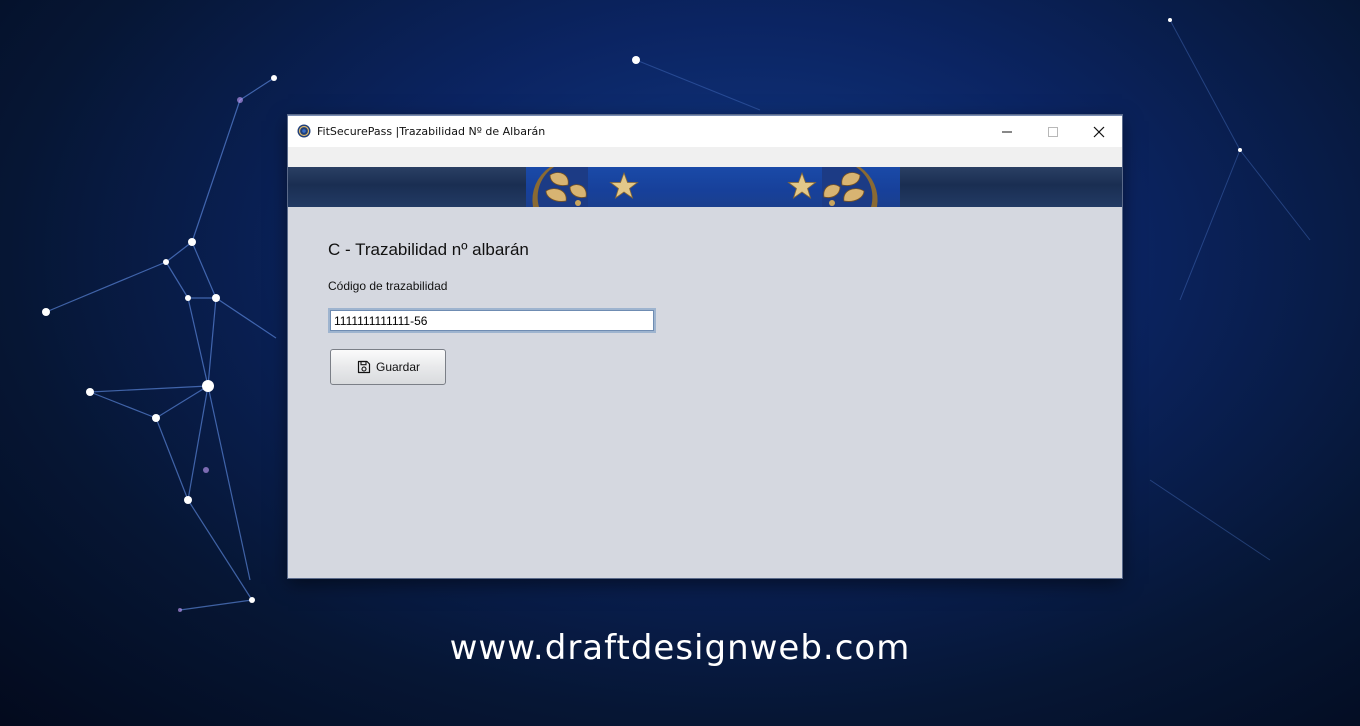 This screenshot has width=1360, height=726. I want to click on floppy-disk-icon, so click(364, 367).